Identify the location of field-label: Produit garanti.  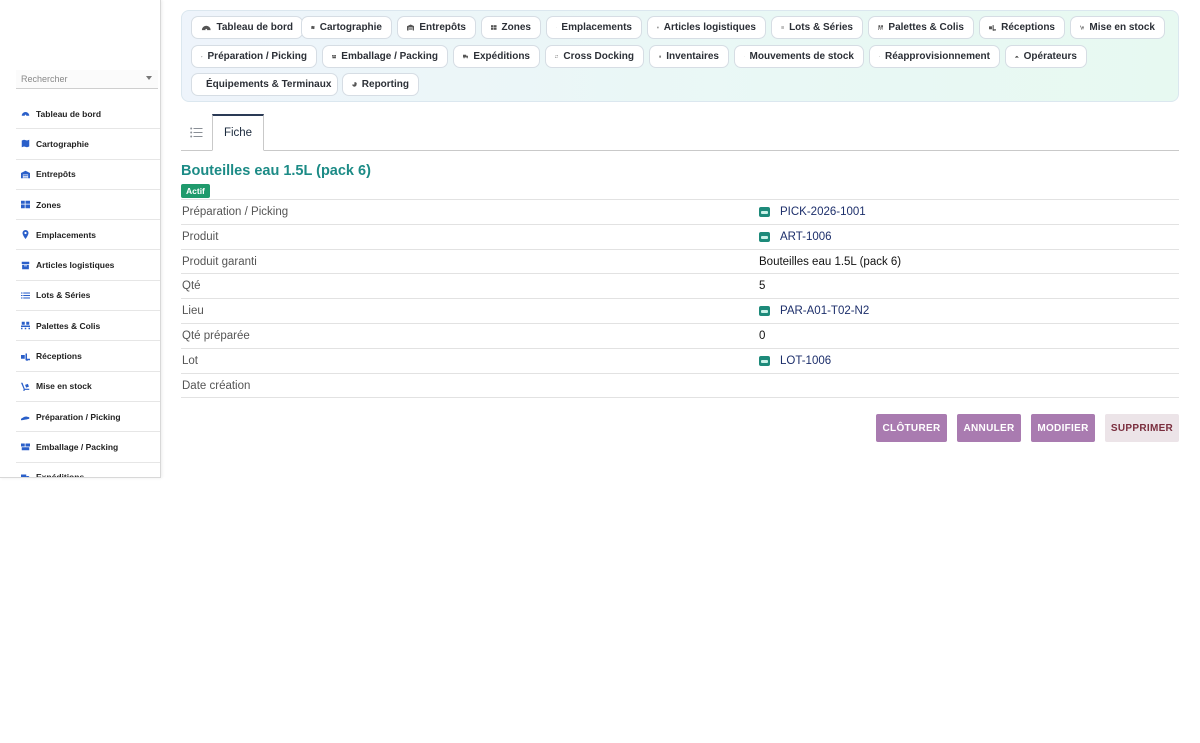
(219, 261).